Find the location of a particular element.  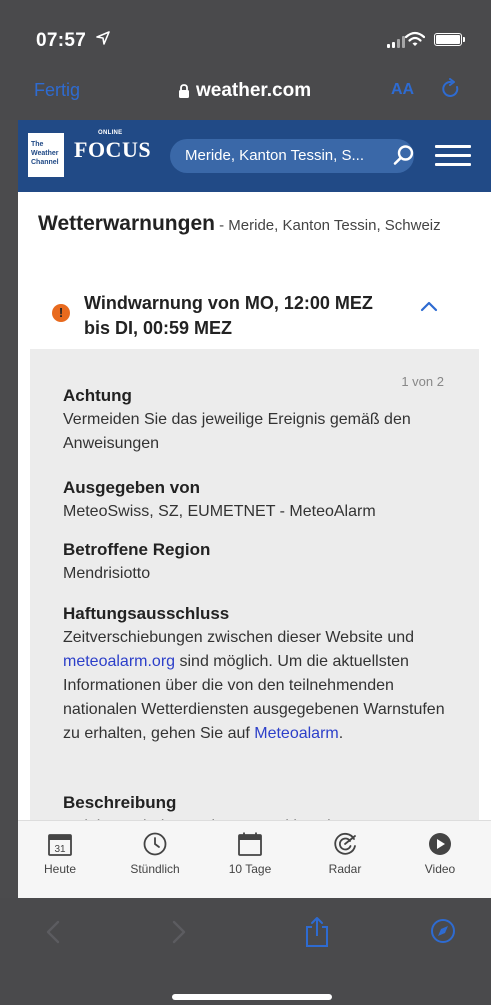

tab-radar: Radar is located at coordinates (345, 853).